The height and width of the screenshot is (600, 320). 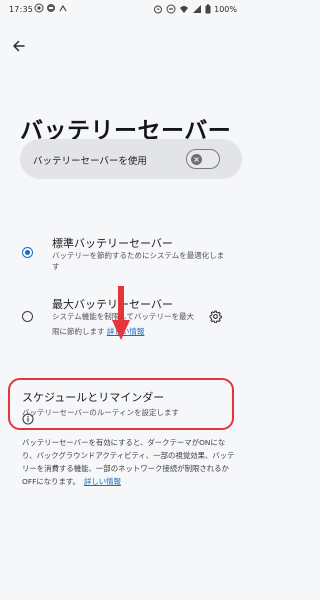 I want to click on back-arrow-icon, so click(x=19, y=46).